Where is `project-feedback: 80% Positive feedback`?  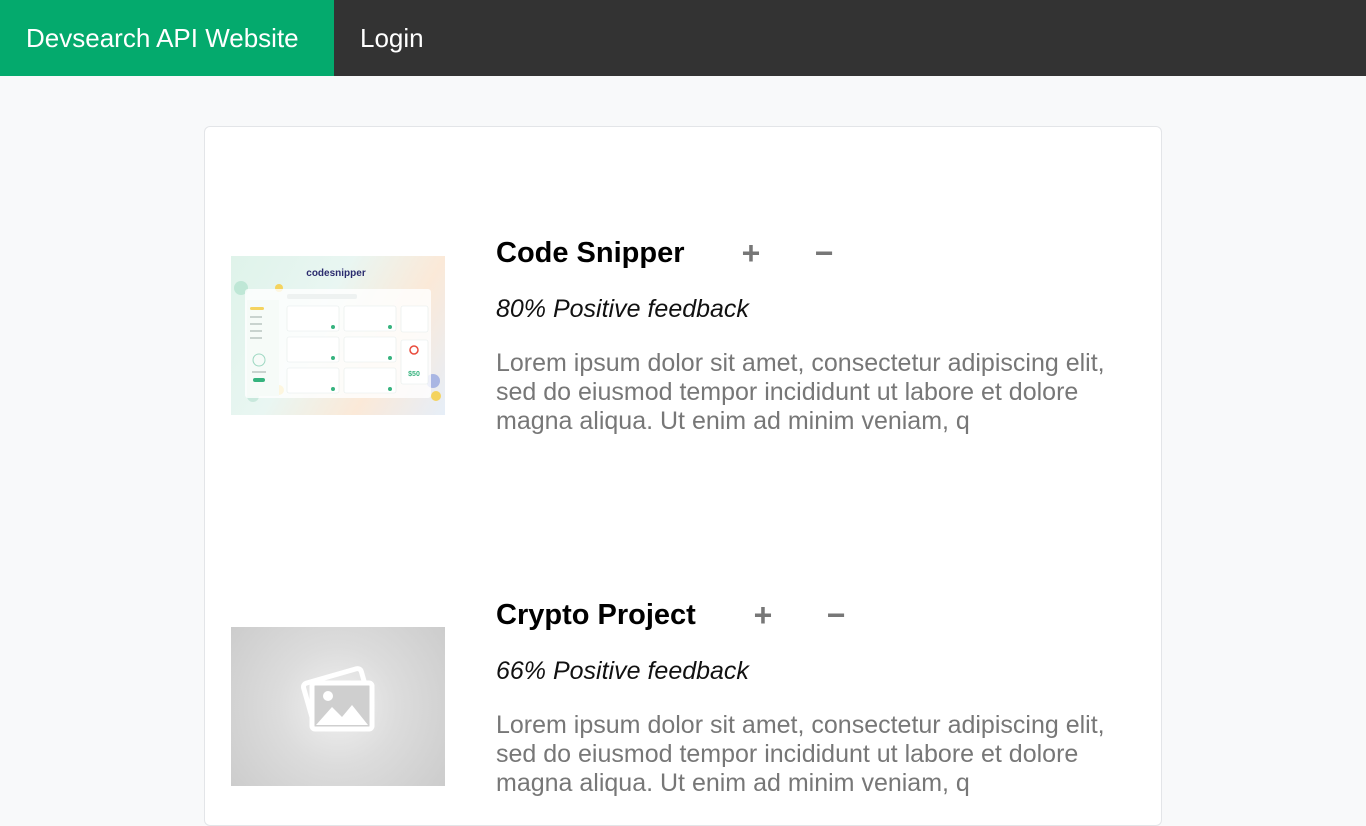 project-feedback: 80% Positive feedback is located at coordinates (622, 309).